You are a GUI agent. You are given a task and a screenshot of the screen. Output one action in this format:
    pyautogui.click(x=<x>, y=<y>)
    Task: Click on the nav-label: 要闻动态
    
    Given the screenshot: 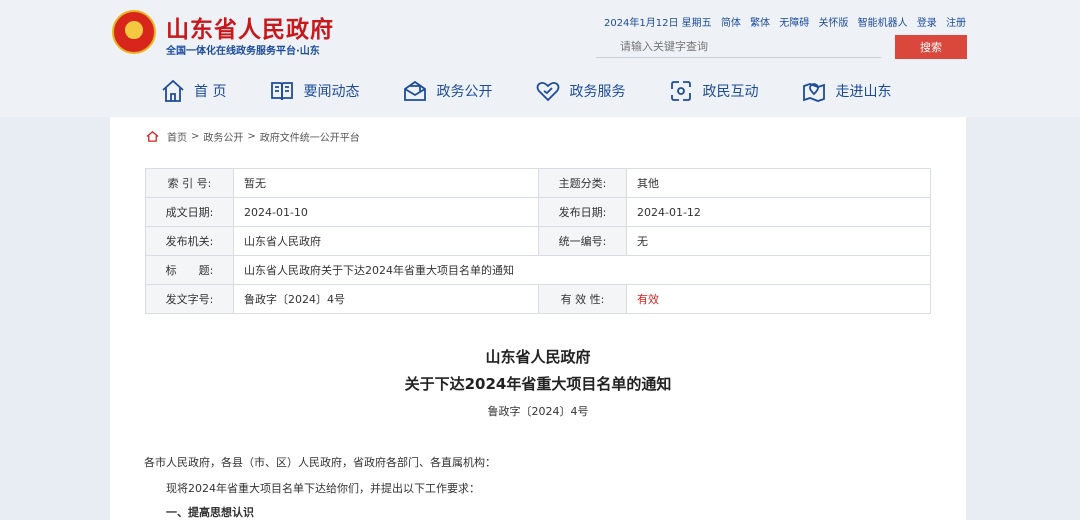 What is the action you would take?
    pyautogui.click(x=331, y=92)
    